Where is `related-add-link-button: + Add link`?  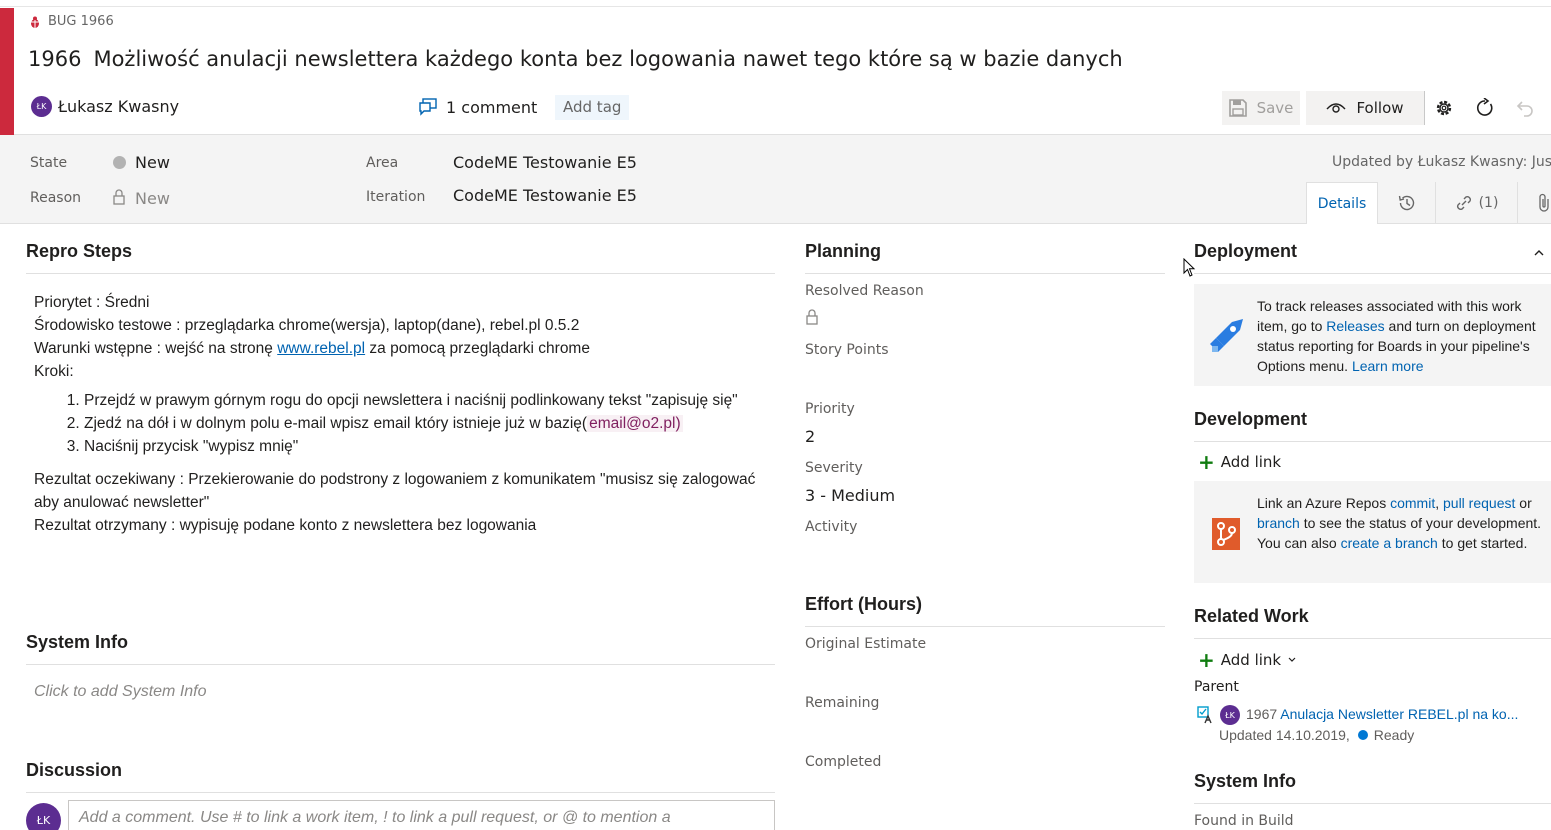 related-add-link-button: + Add link is located at coordinates (1247, 660).